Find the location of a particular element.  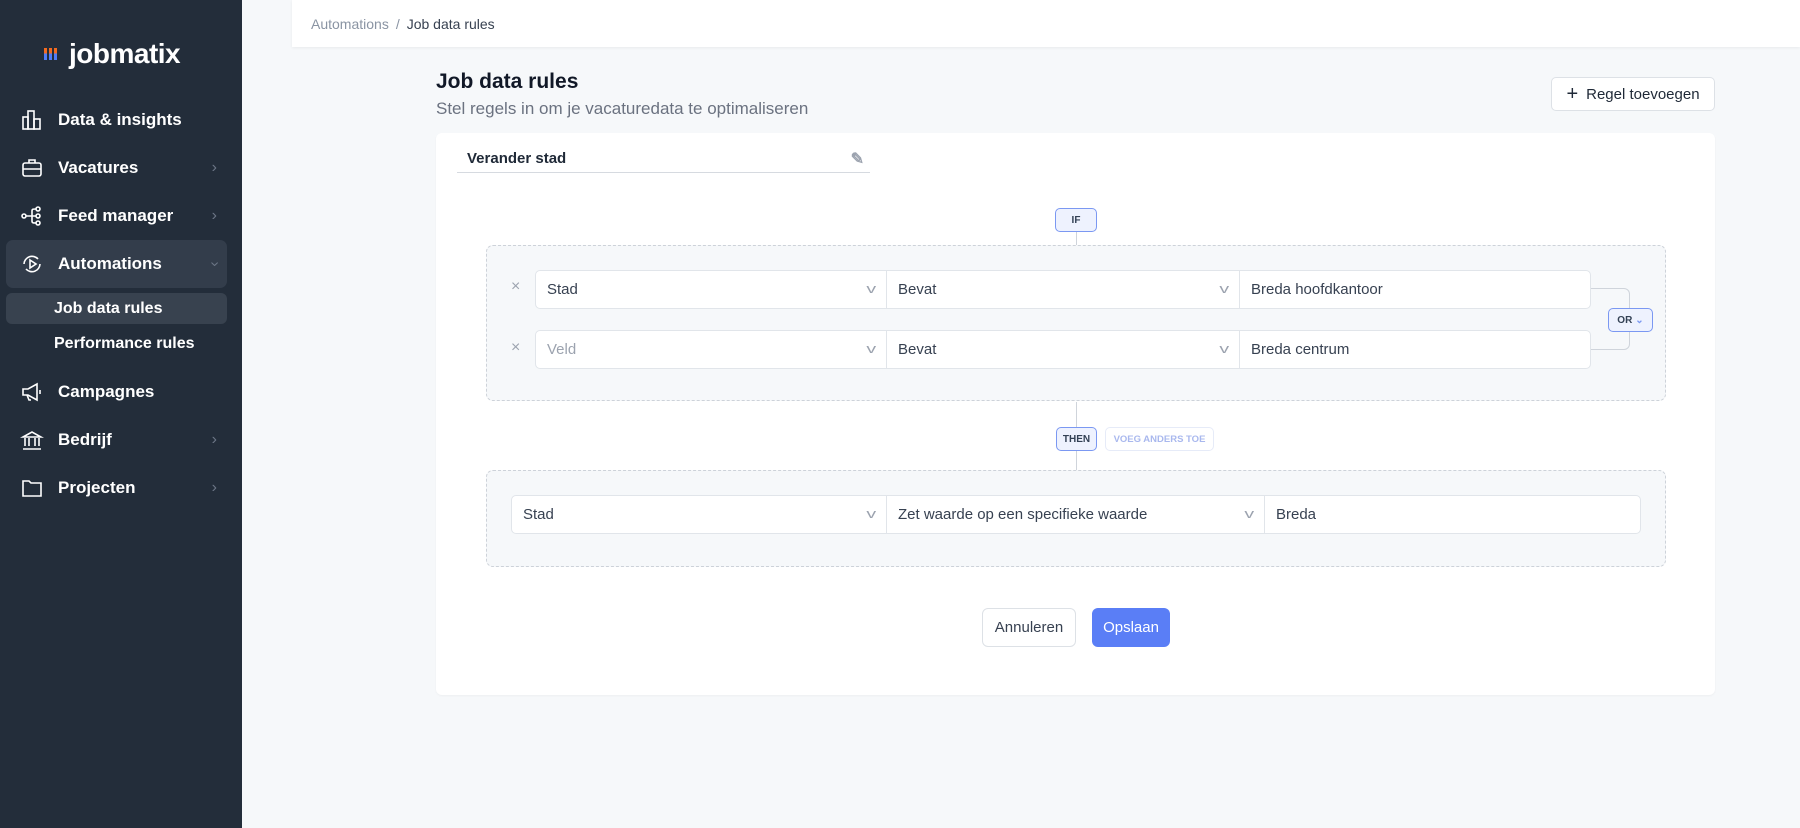

if-label: IF is located at coordinates (1076, 220).